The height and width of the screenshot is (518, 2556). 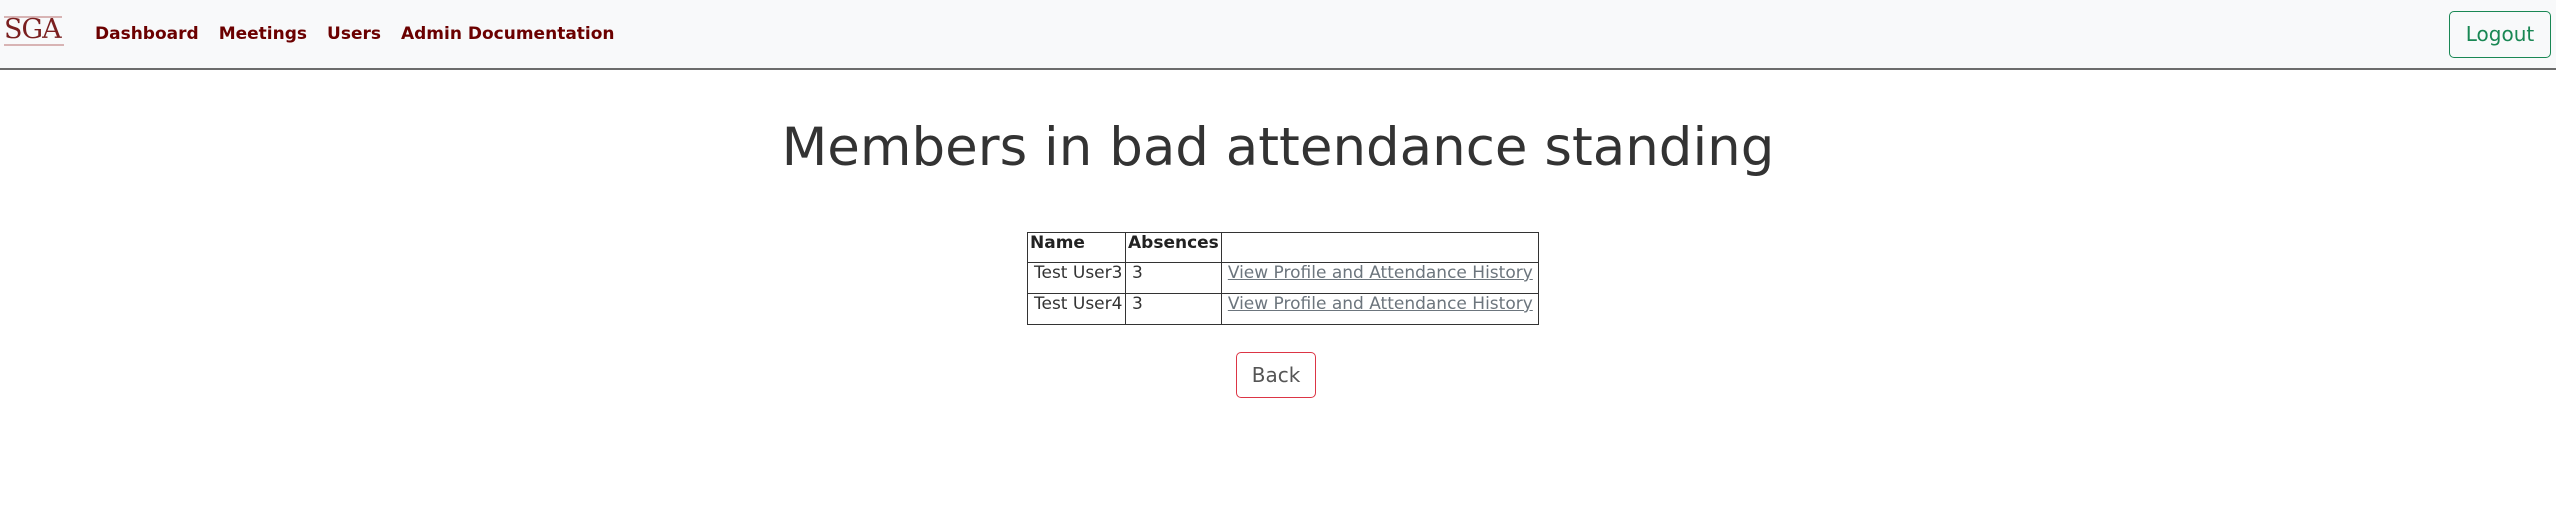 What do you see at coordinates (34, 30) in the screenshot?
I see `sga-logo: SGA` at bounding box center [34, 30].